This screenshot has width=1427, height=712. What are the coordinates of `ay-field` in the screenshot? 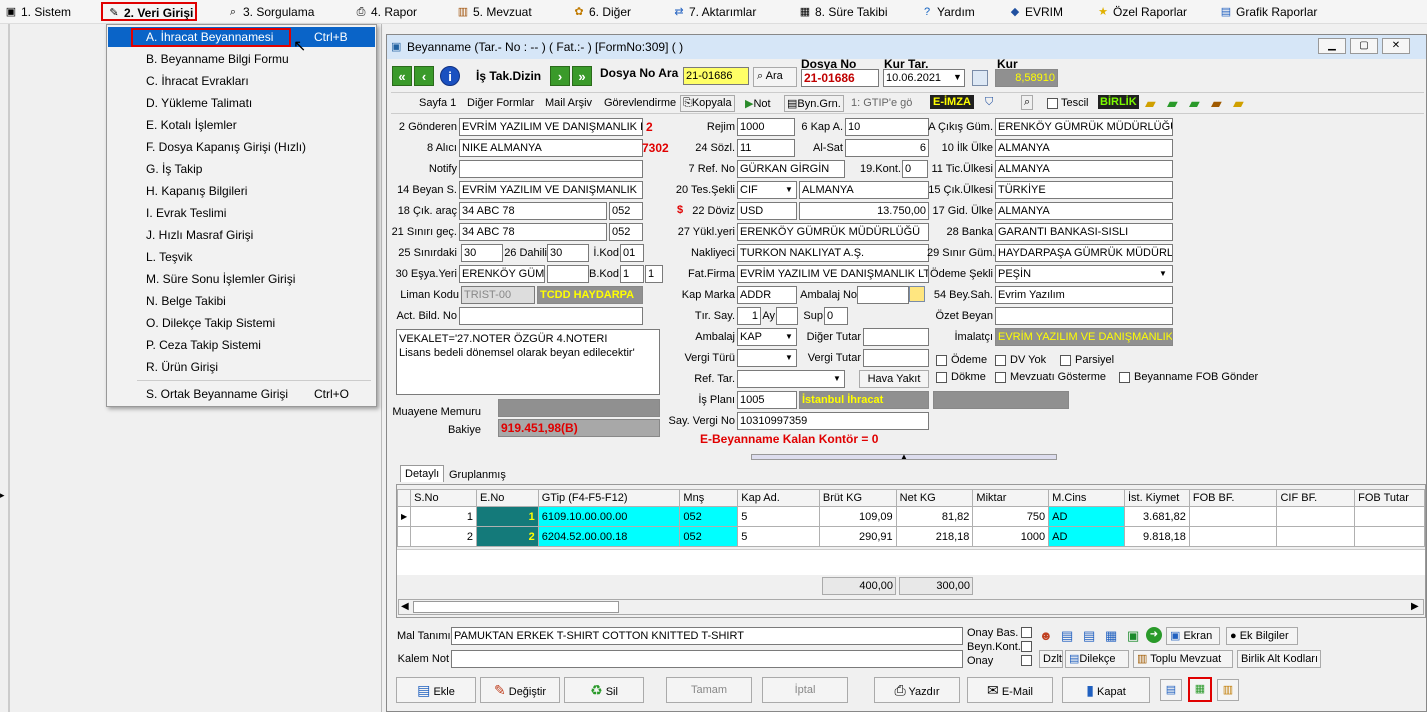 It's located at (787, 316).